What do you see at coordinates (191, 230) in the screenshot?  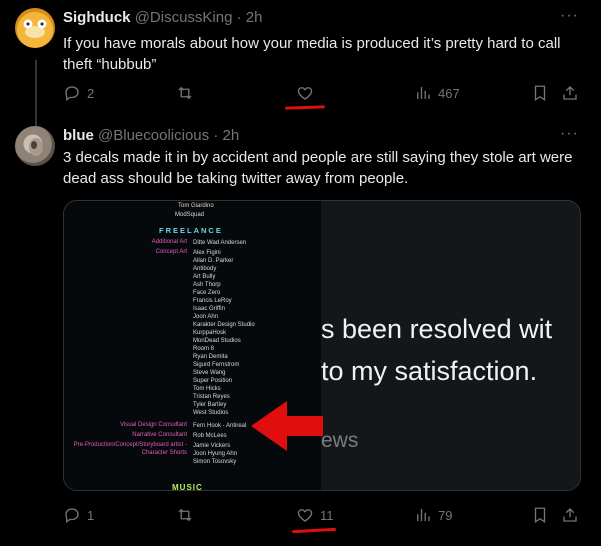 I see `freelance-heading: FREELANCE` at bounding box center [191, 230].